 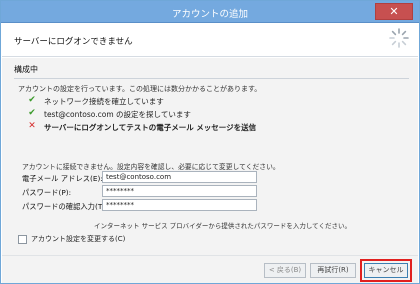 What do you see at coordinates (104, 101) in the screenshot?
I see `step-label: ネットワーク接続を確立しています` at bounding box center [104, 101].